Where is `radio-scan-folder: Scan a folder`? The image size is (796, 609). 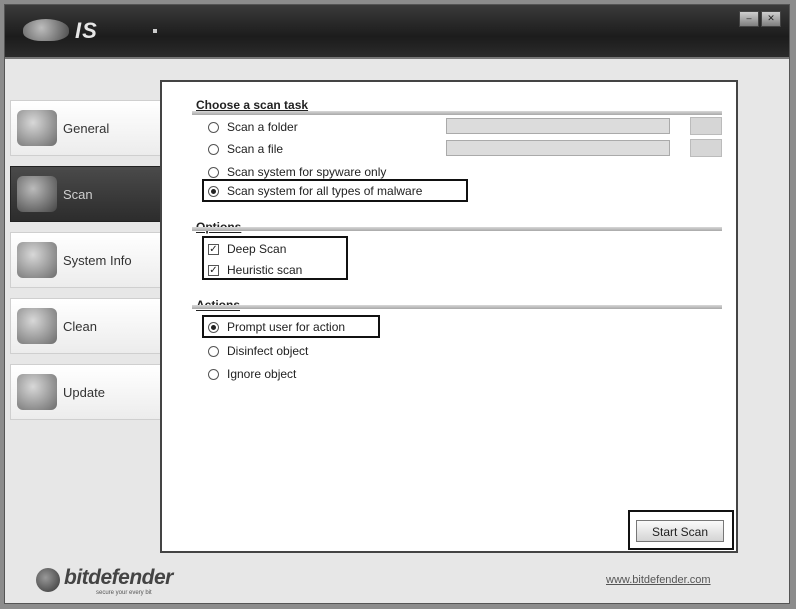 radio-scan-folder: Scan a folder is located at coordinates (253, 127).